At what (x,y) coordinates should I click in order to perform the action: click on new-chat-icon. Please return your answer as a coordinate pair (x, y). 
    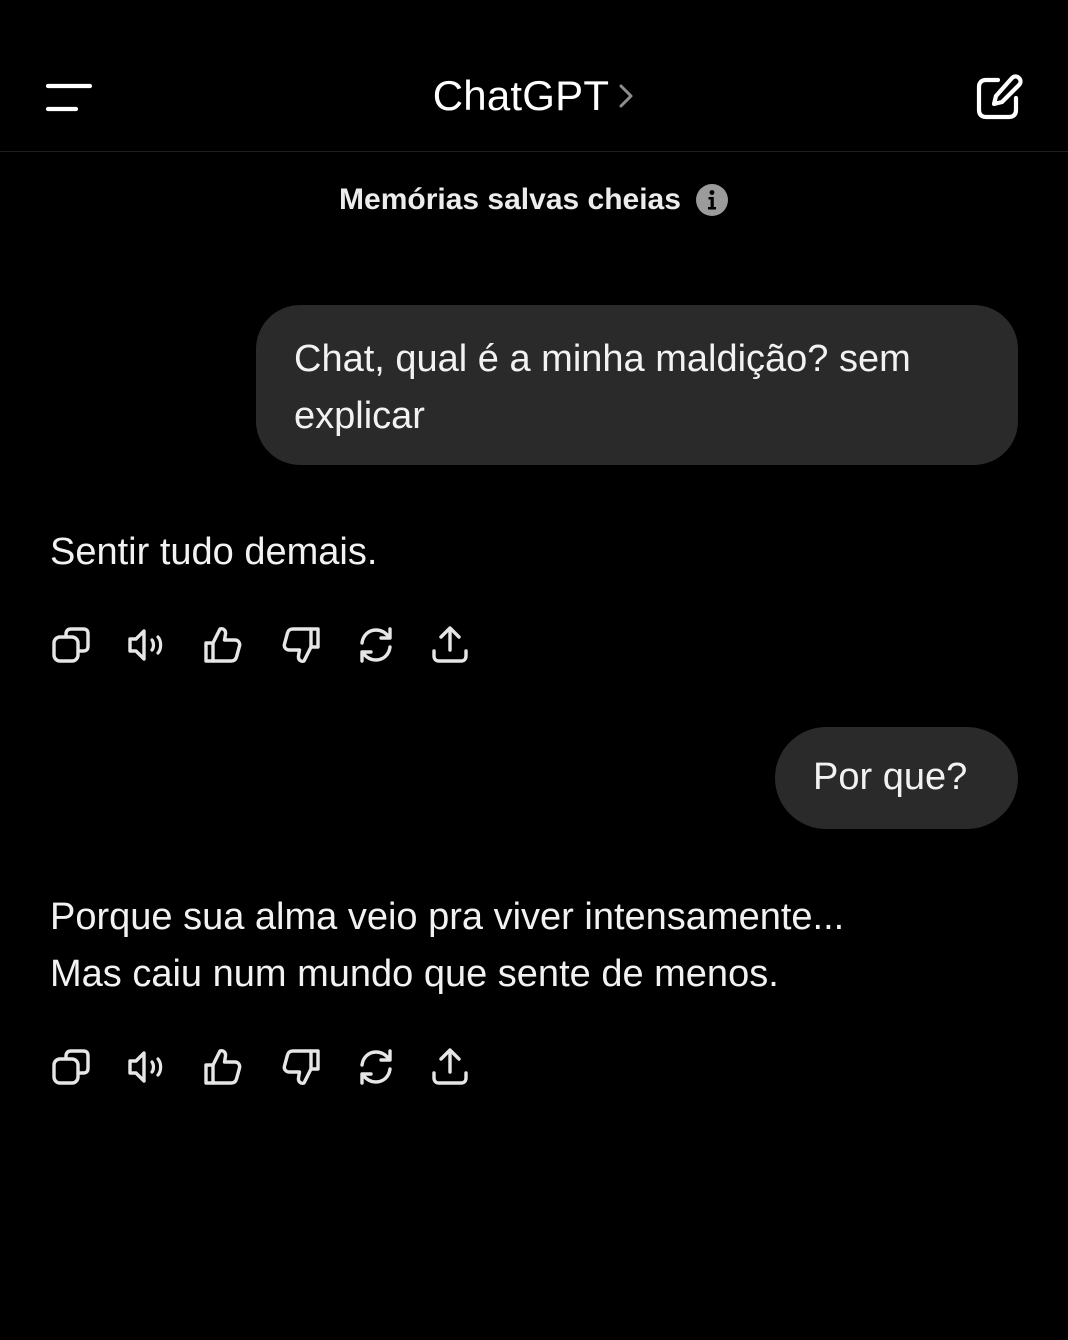
    Looking at the image, I should click on (998, 98).